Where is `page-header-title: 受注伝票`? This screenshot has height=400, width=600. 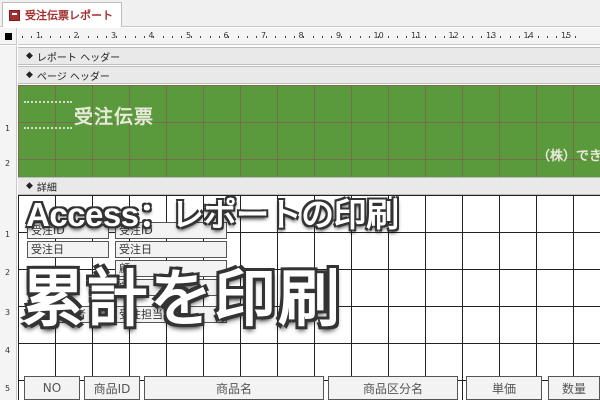 page-header-title: 受注伝票 is located at coordinates (114, 115).